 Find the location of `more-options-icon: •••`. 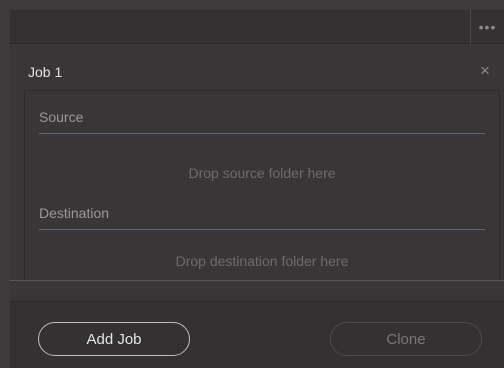

more-options-icon: ••• is located at coordinates (487, 27).